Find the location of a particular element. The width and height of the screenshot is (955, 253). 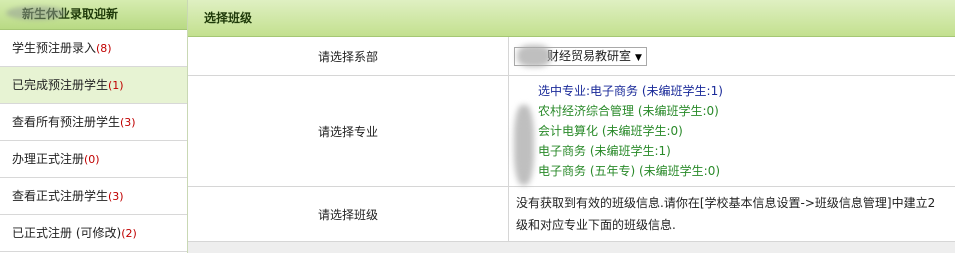

major-option: 电子商务 (未编班学生:1) is located at coordinates (746, 151).